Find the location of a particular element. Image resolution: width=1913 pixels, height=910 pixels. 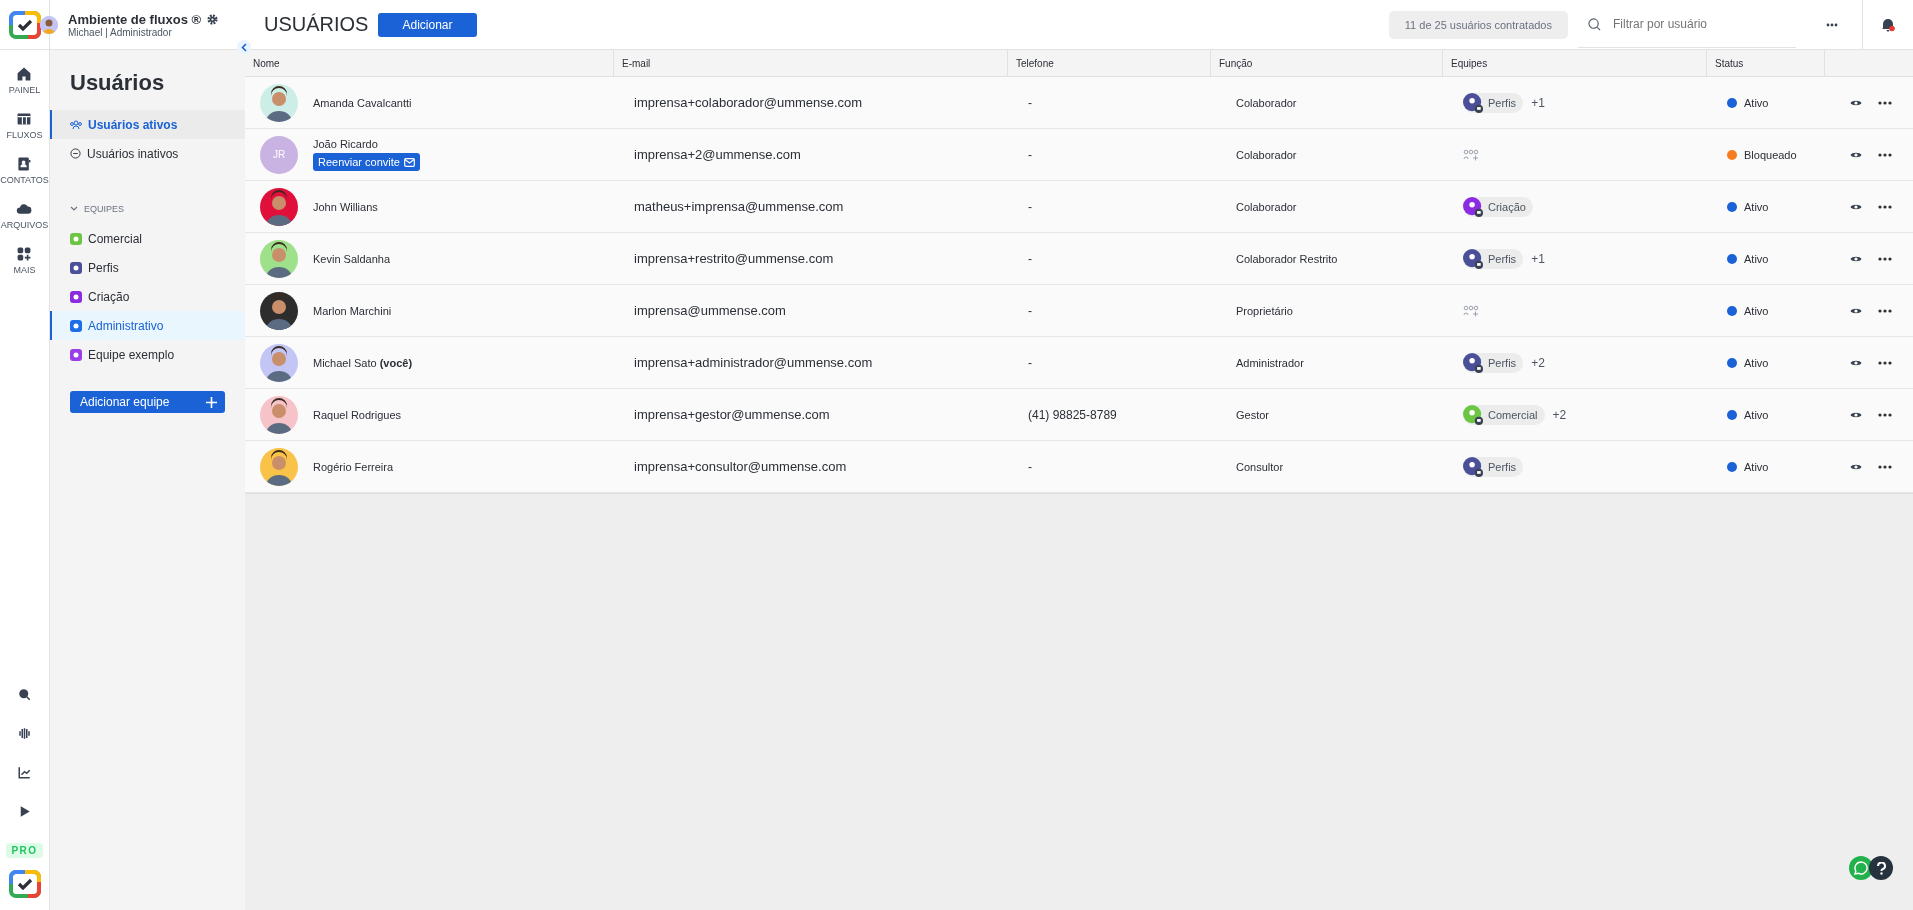

user-name: Kevin Saldanha is located at coordinates (352, 258).